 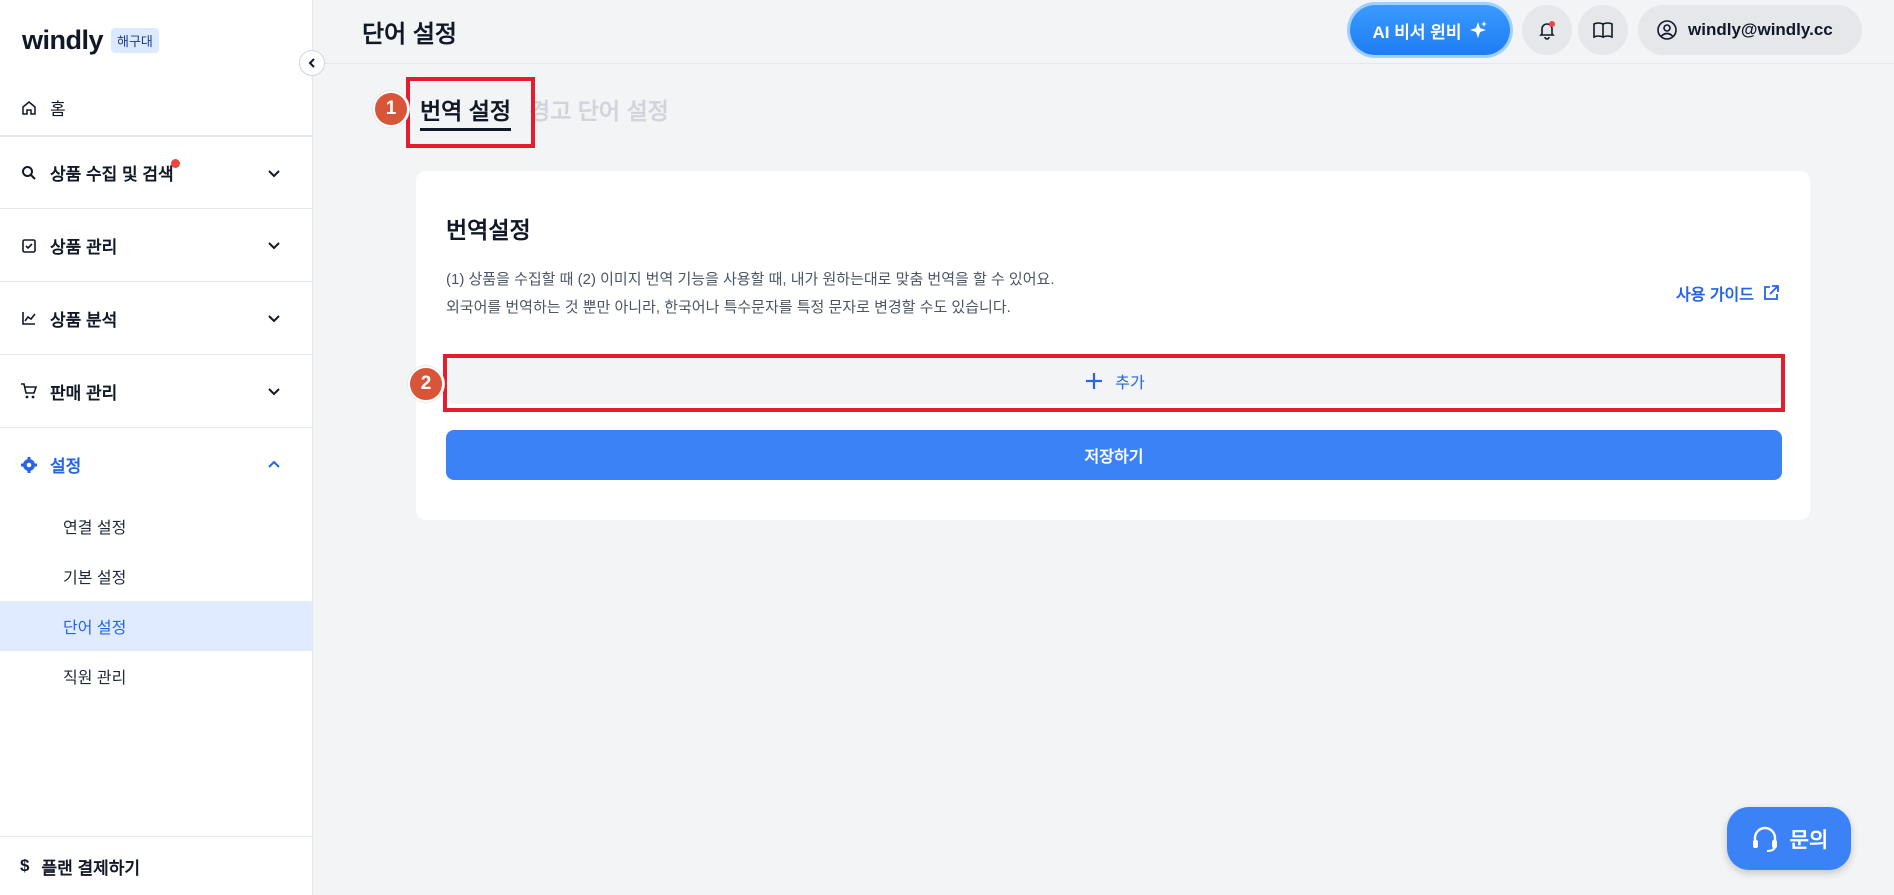 I want to click on header: 단어 설정 AI 비서 윈비 windly@windly.cc, so click(x=1104, y=32).